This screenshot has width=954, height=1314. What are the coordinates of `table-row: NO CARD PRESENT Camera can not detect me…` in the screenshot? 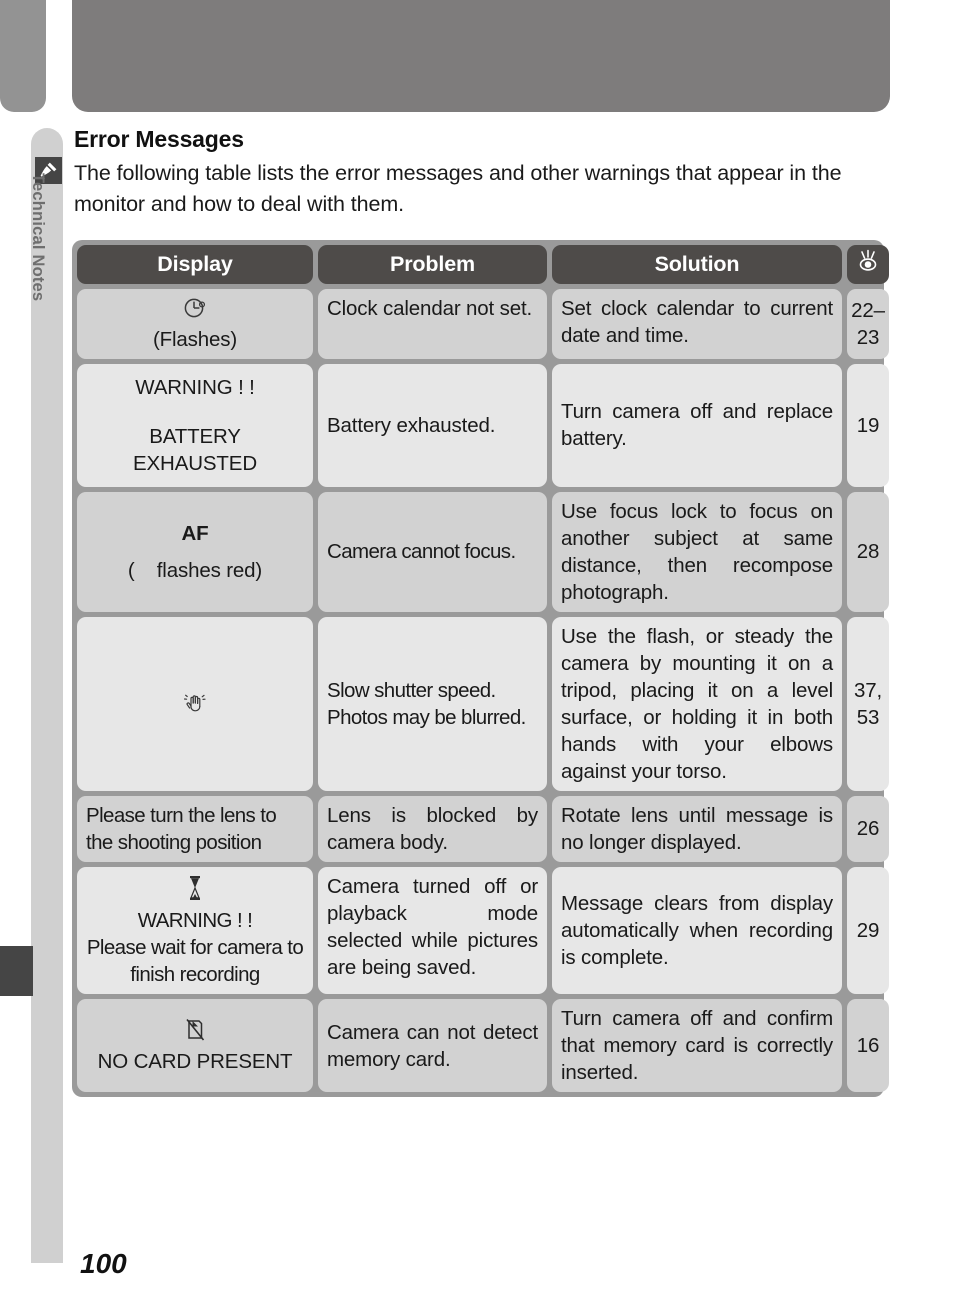 It's located at (483, 1045).